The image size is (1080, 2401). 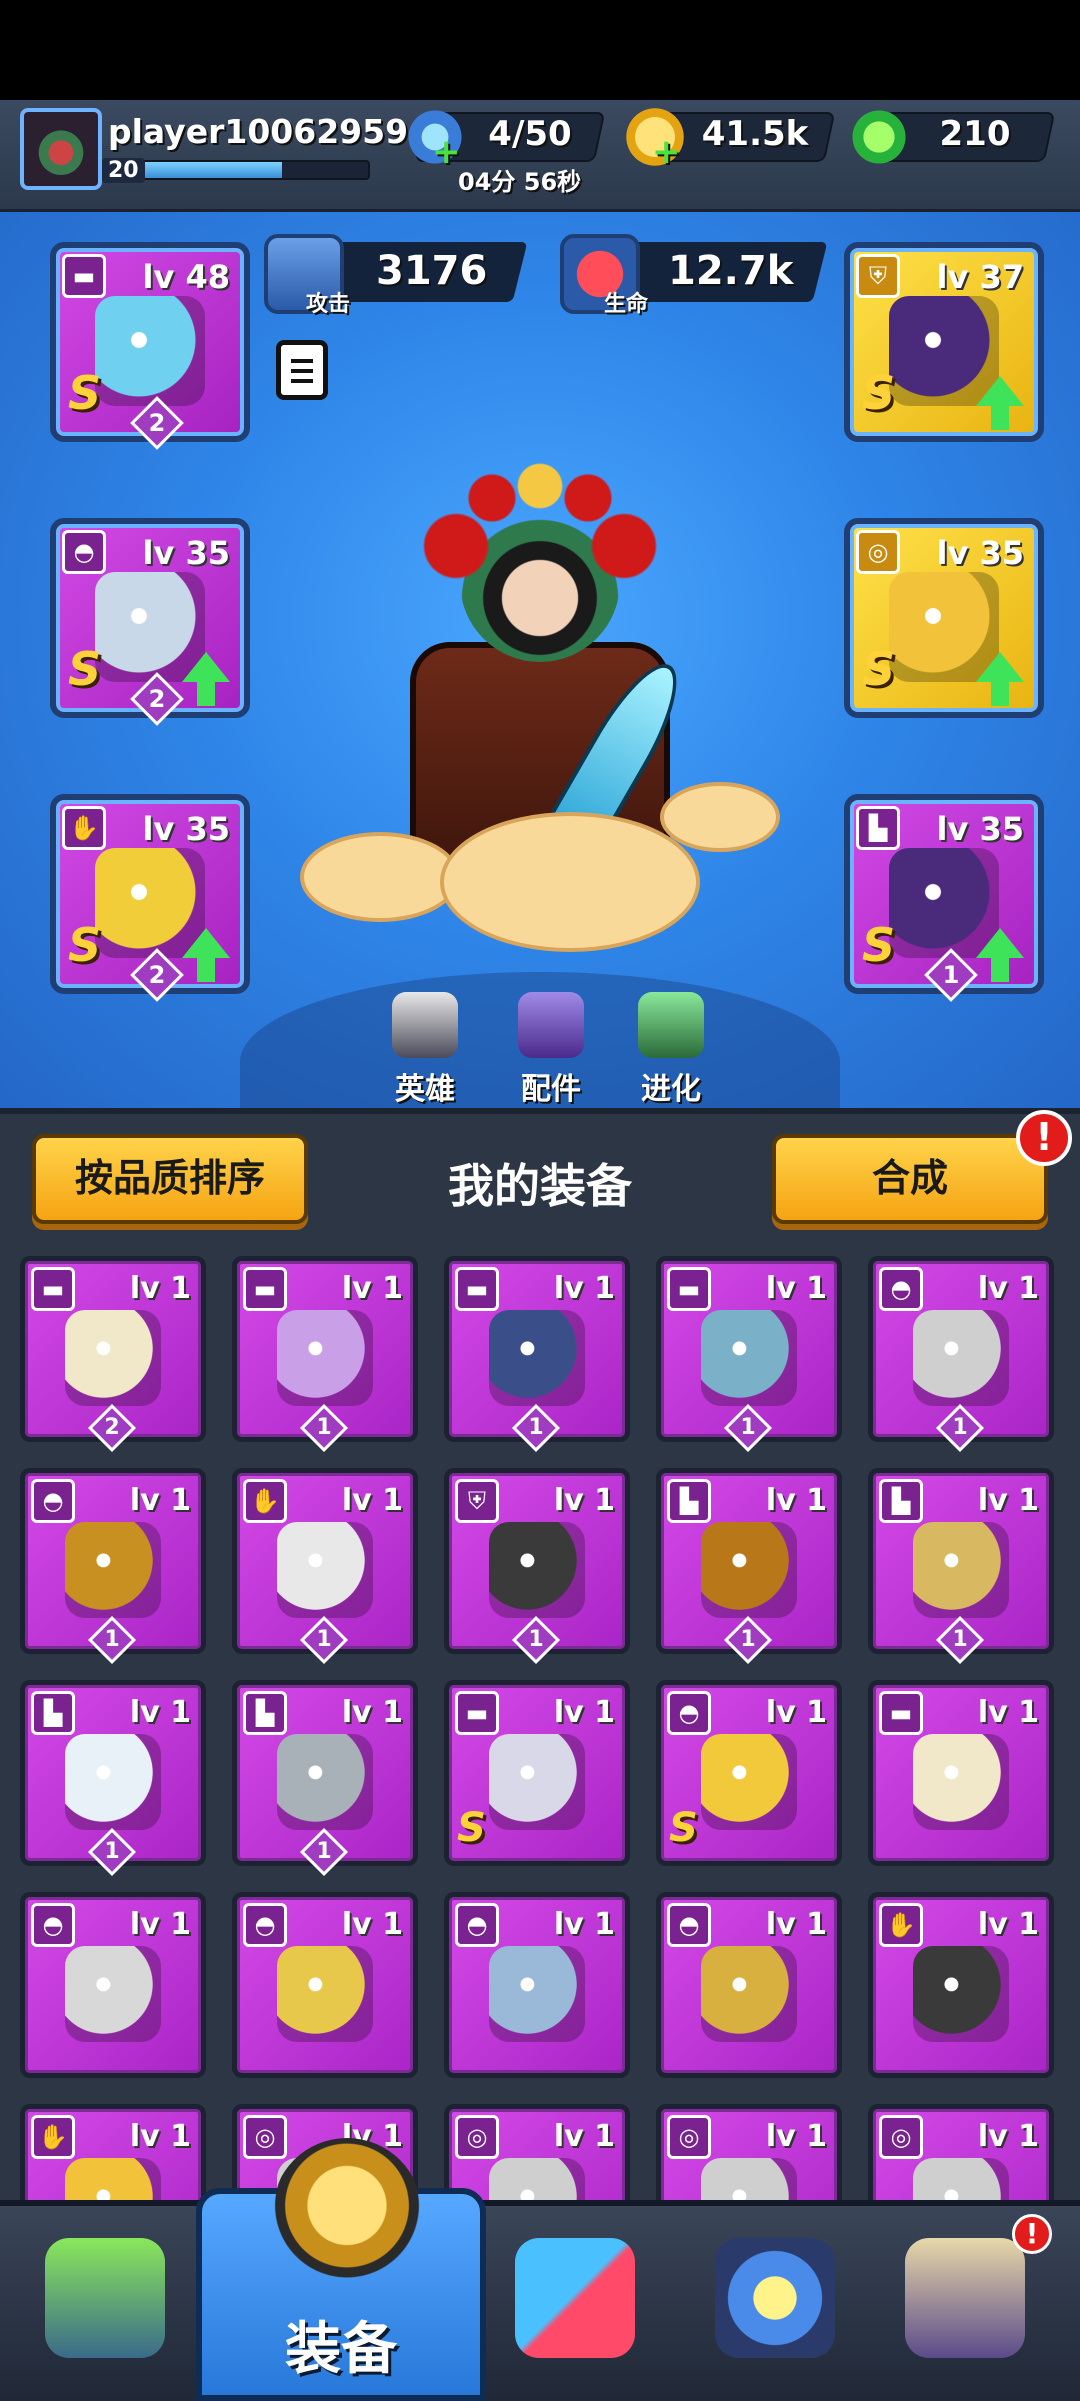 What do you see at coordinates (626, 304) in the screenshot?
I see `health-label: 生命` at bounding box center [626, 304].